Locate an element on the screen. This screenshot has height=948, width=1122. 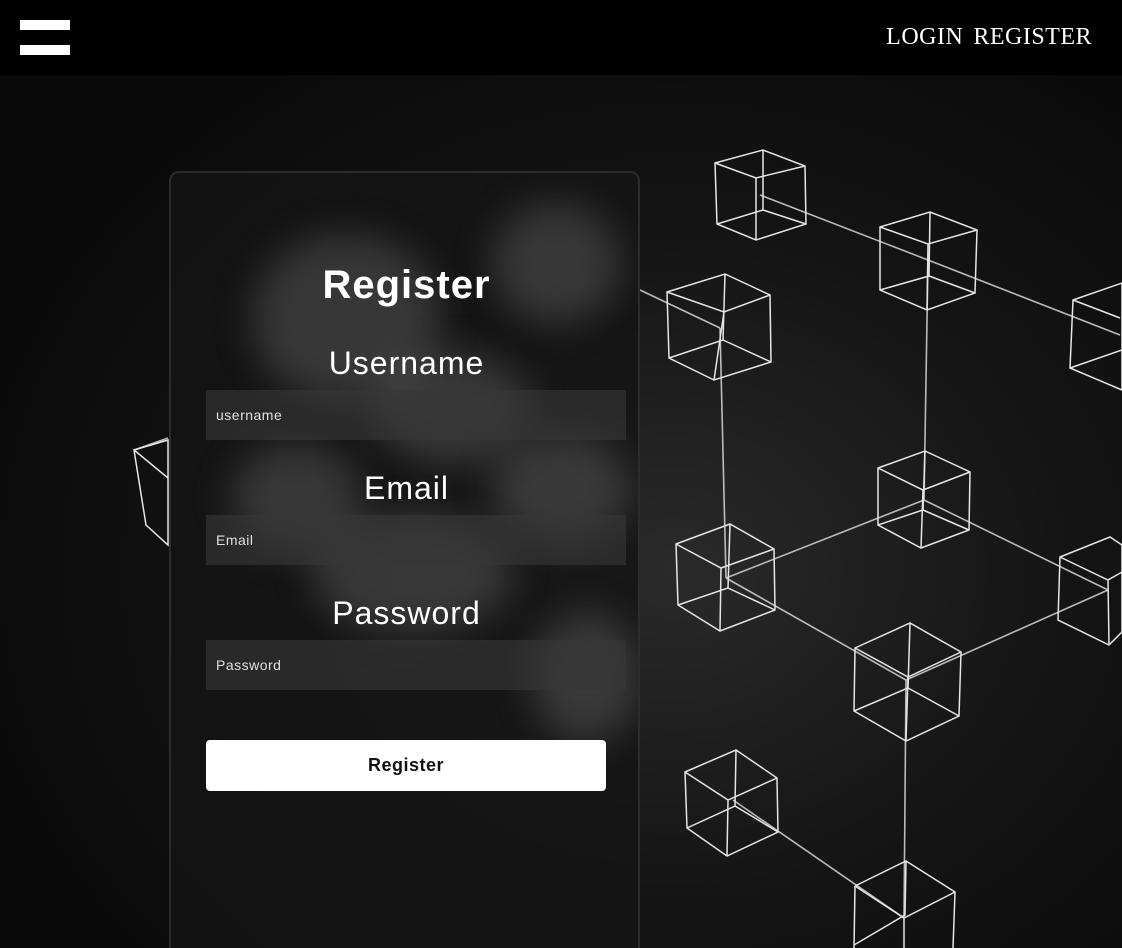
form-title: Register is located at coordinates (406, 285).